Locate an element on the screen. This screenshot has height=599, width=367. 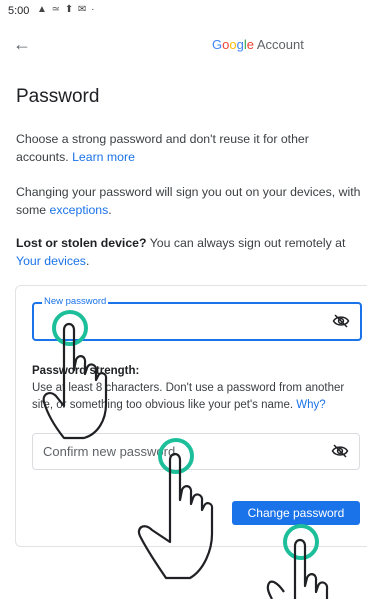
change-password-button: Change password is located at coordinates (296, 513).